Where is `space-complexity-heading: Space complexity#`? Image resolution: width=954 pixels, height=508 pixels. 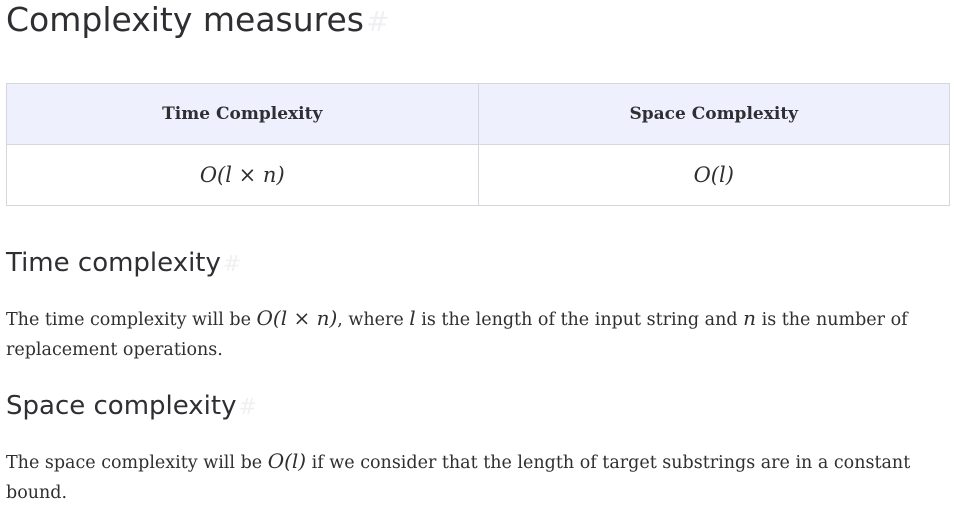 space-complexity-heading: Space complexity# is located at coordinates (131, 407).